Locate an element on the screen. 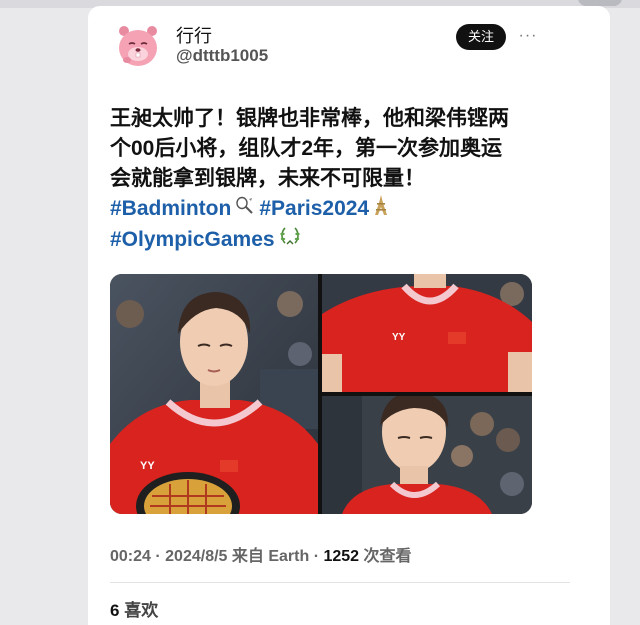  post-text-line-3: 会就能拿到银牌，未来不可限量！ is located at coordinates (267, 178).